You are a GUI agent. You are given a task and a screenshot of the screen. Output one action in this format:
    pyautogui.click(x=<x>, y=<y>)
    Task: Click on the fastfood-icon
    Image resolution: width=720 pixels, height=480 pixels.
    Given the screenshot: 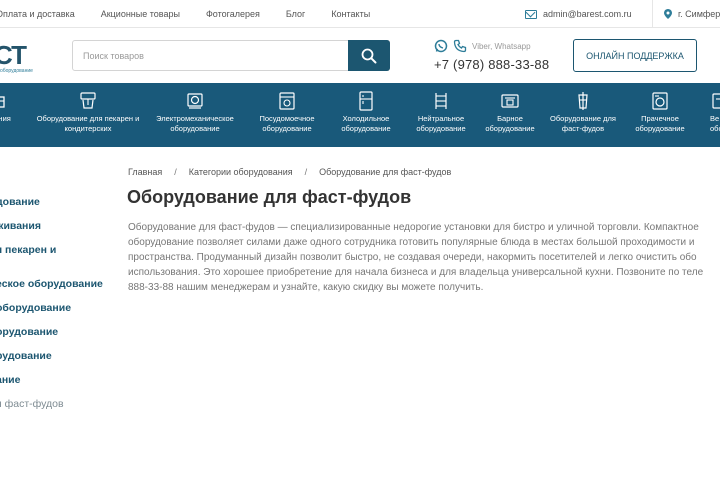 What is the action you would take?
    pyautogui.click(x=583, y=101)
    